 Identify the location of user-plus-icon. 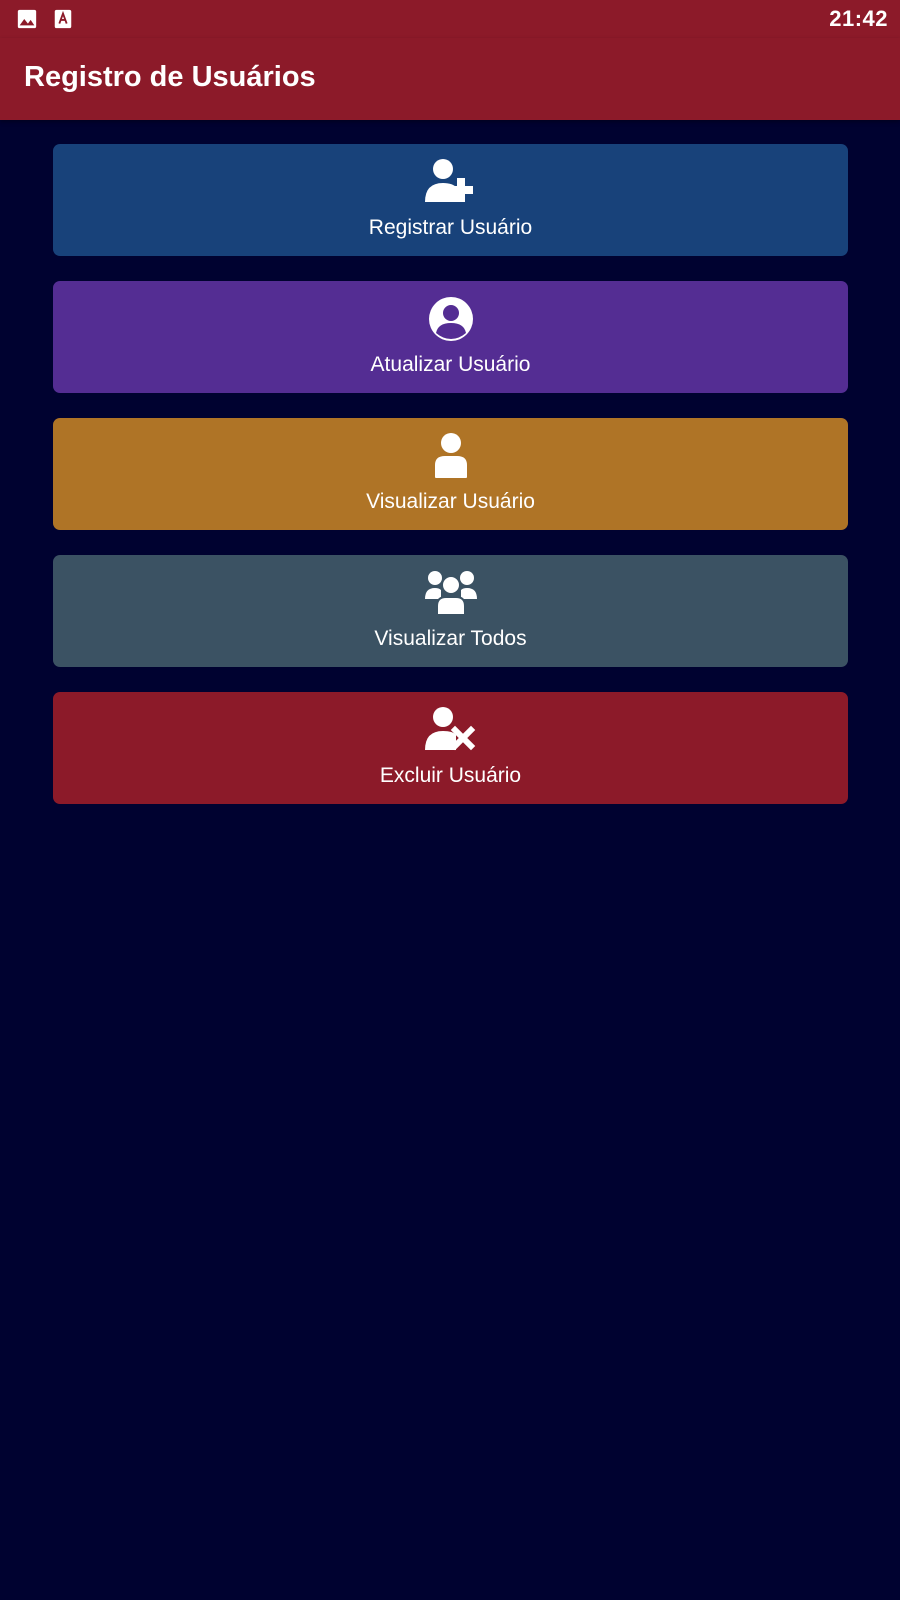
(448, 180).